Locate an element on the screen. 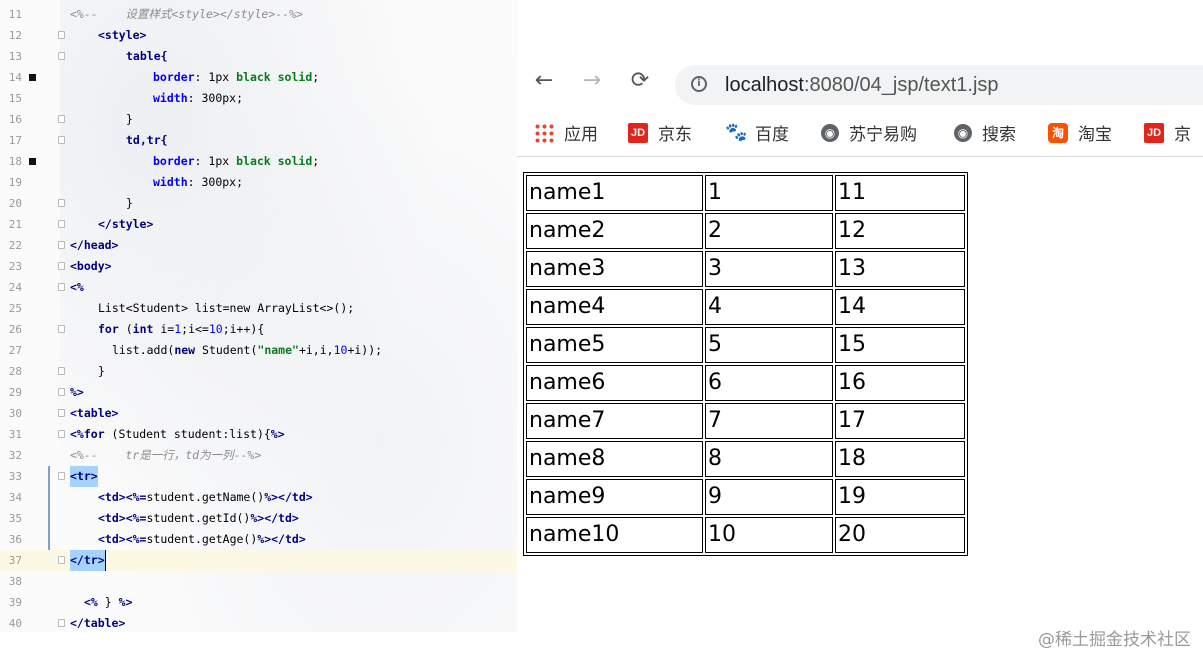  line-number: 35 is located at coordinates (15, 518).